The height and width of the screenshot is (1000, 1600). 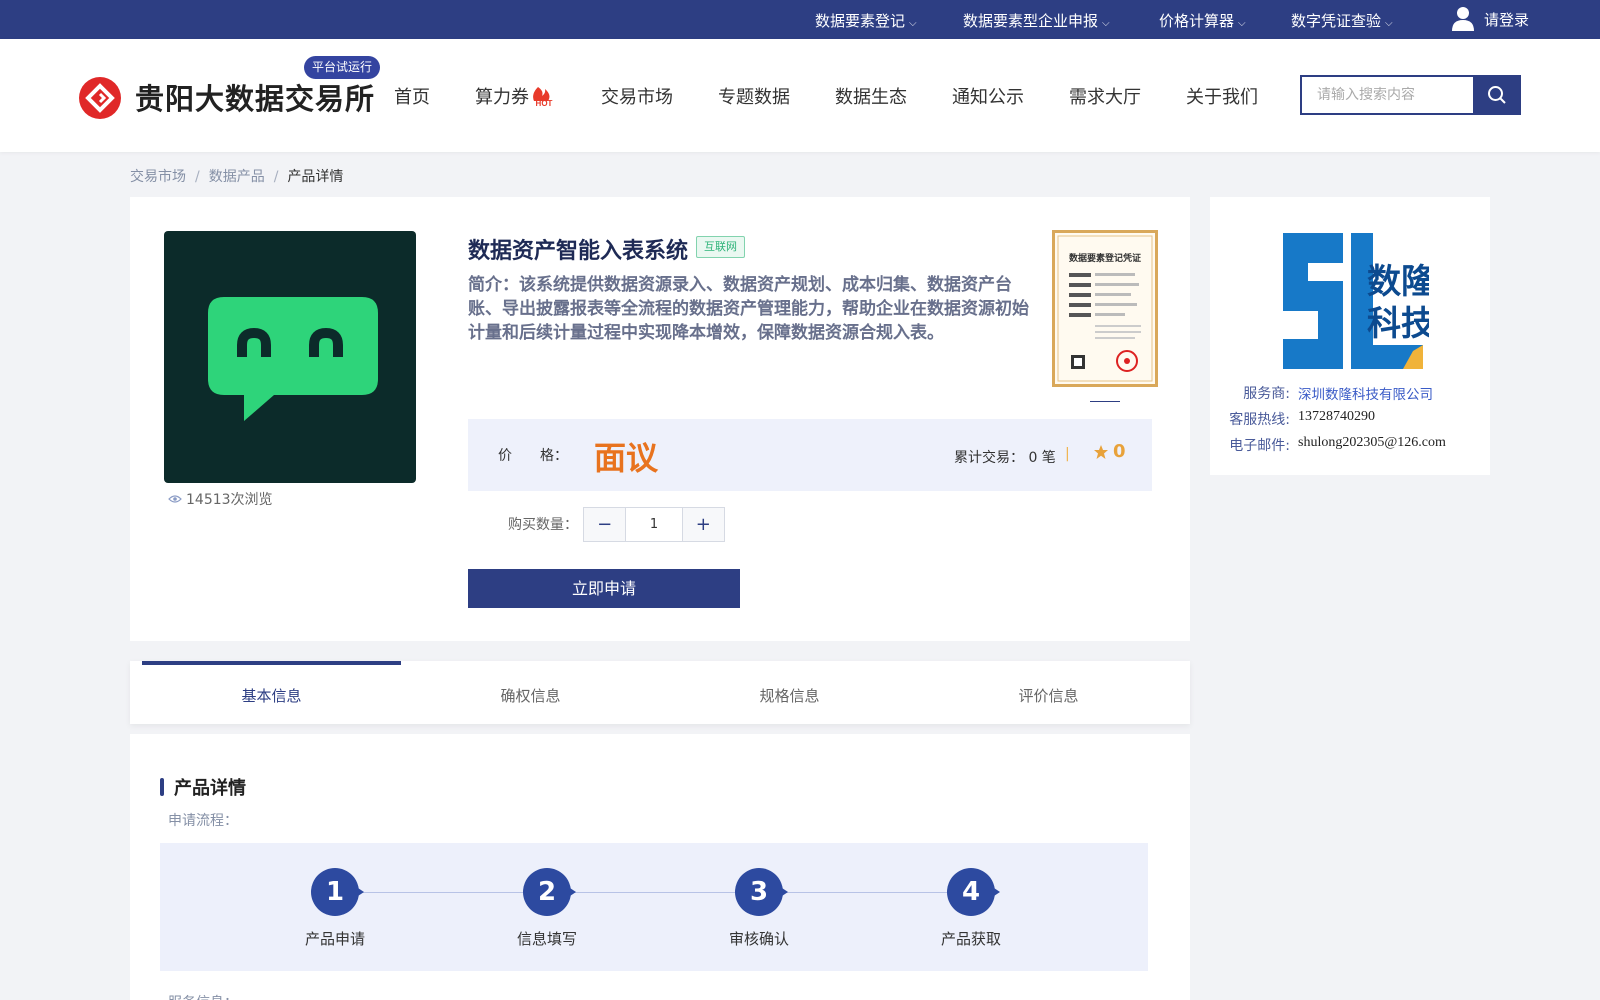 I want to click on svg-text: 数据要素登记凭证, so click(x=1105, y=258).